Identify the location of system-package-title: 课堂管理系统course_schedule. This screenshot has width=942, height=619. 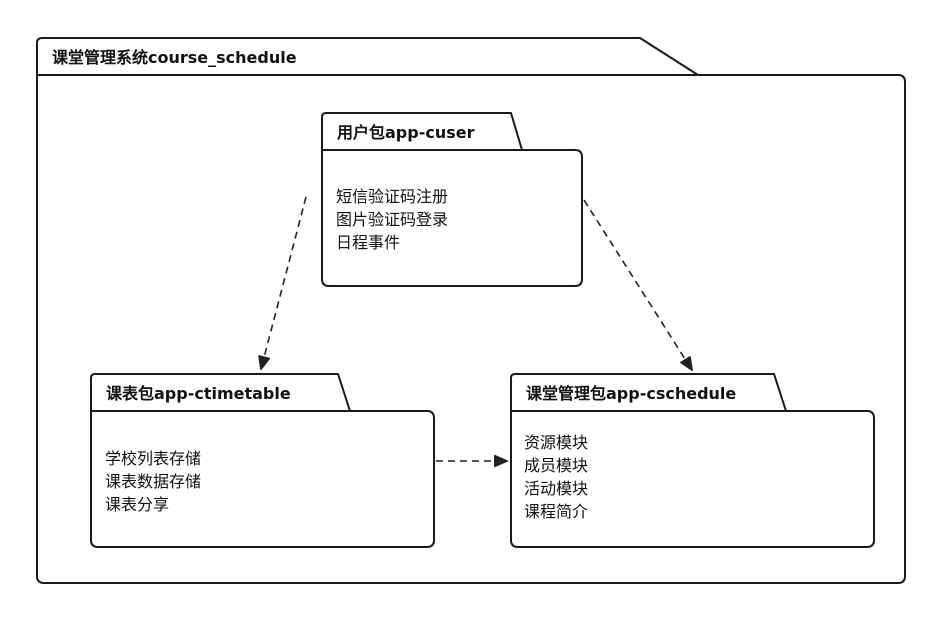
(174, 57).